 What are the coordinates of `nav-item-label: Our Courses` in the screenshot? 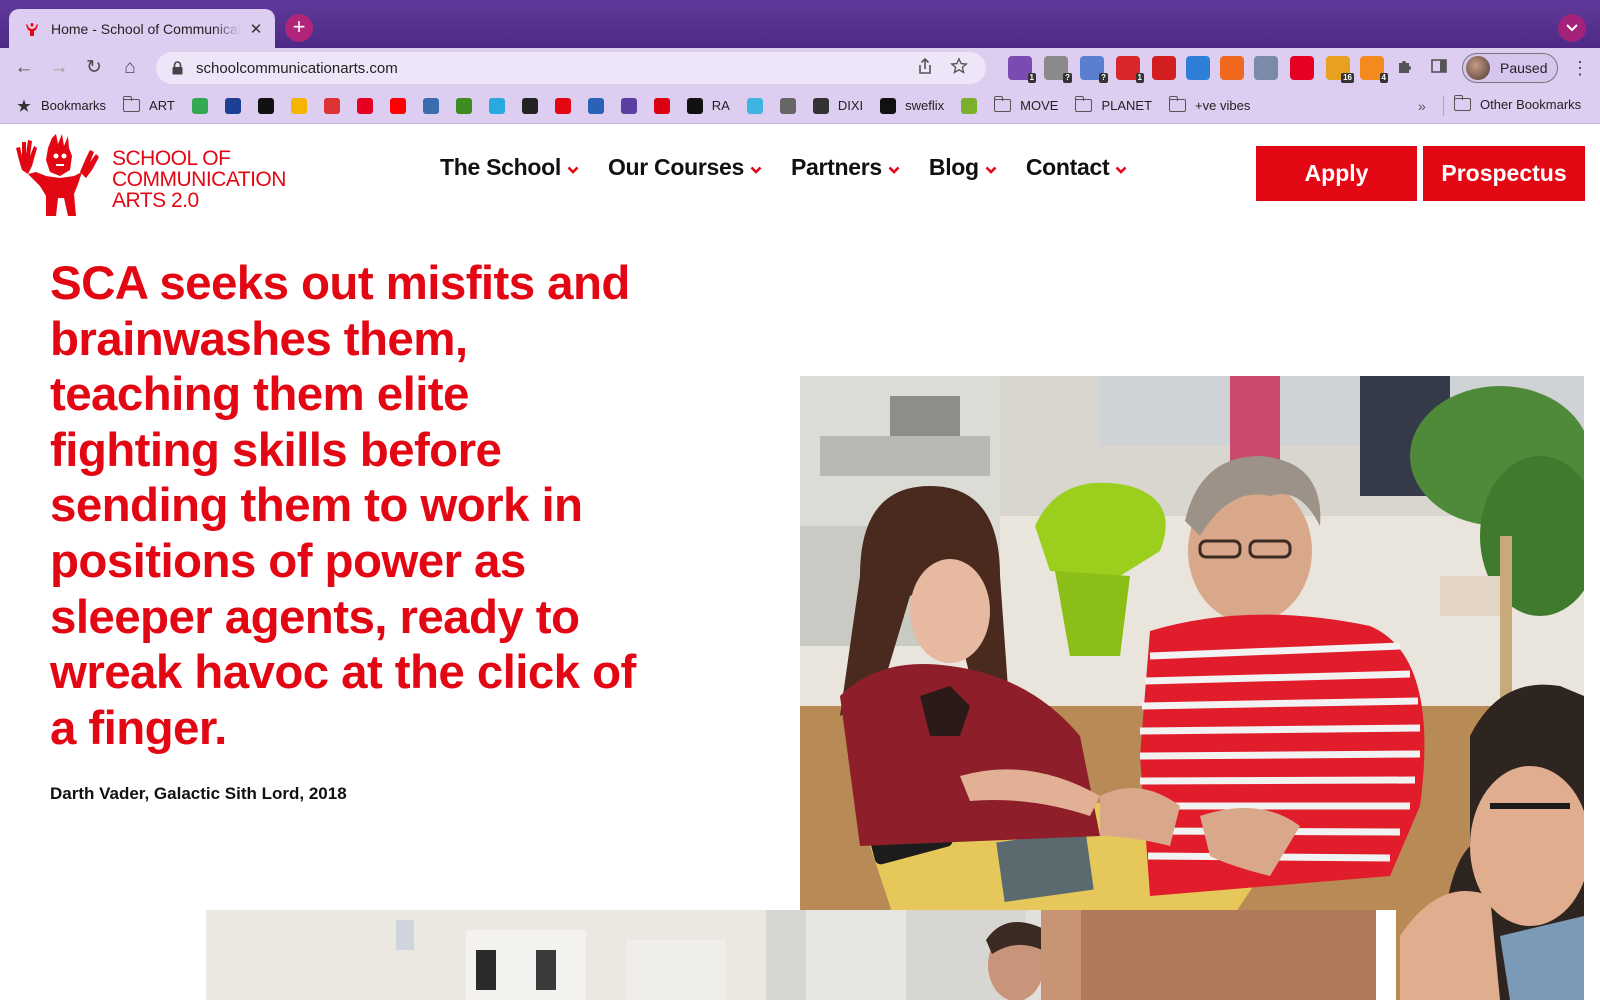 It's located at (675, 167).